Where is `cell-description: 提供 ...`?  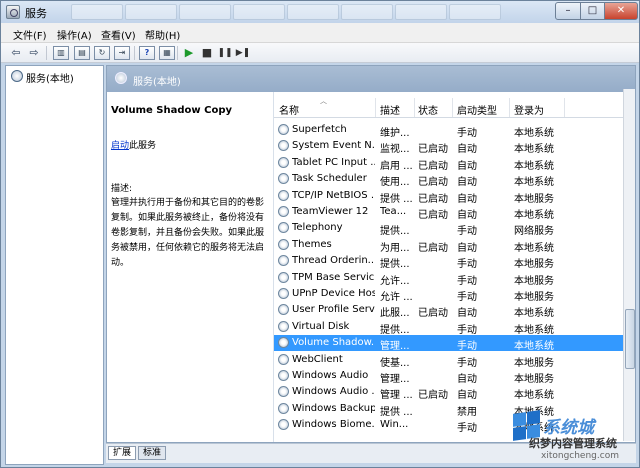 cell-description: 提供 ... is located at coordinates (396, 412).